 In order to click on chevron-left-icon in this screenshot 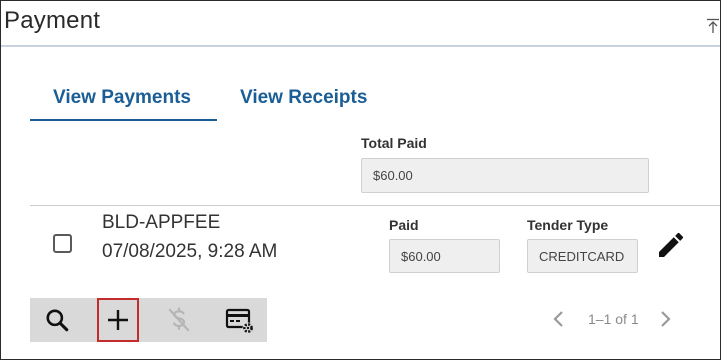, I will do `click(558, 319)`.